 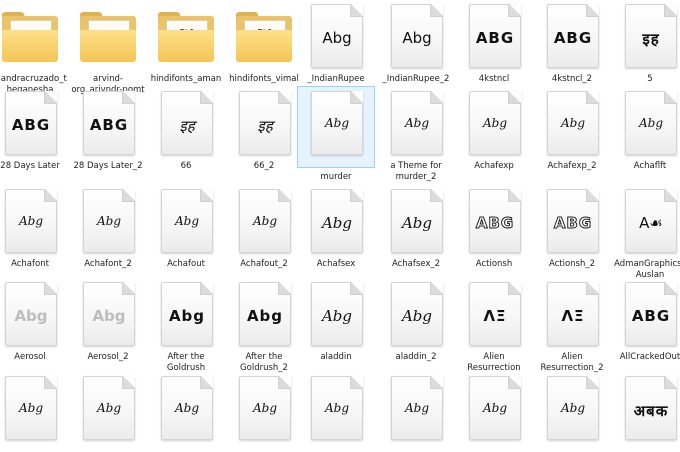 I want to click on font-file-item: ABG Actionsh_2, so click(x=572, y=227).